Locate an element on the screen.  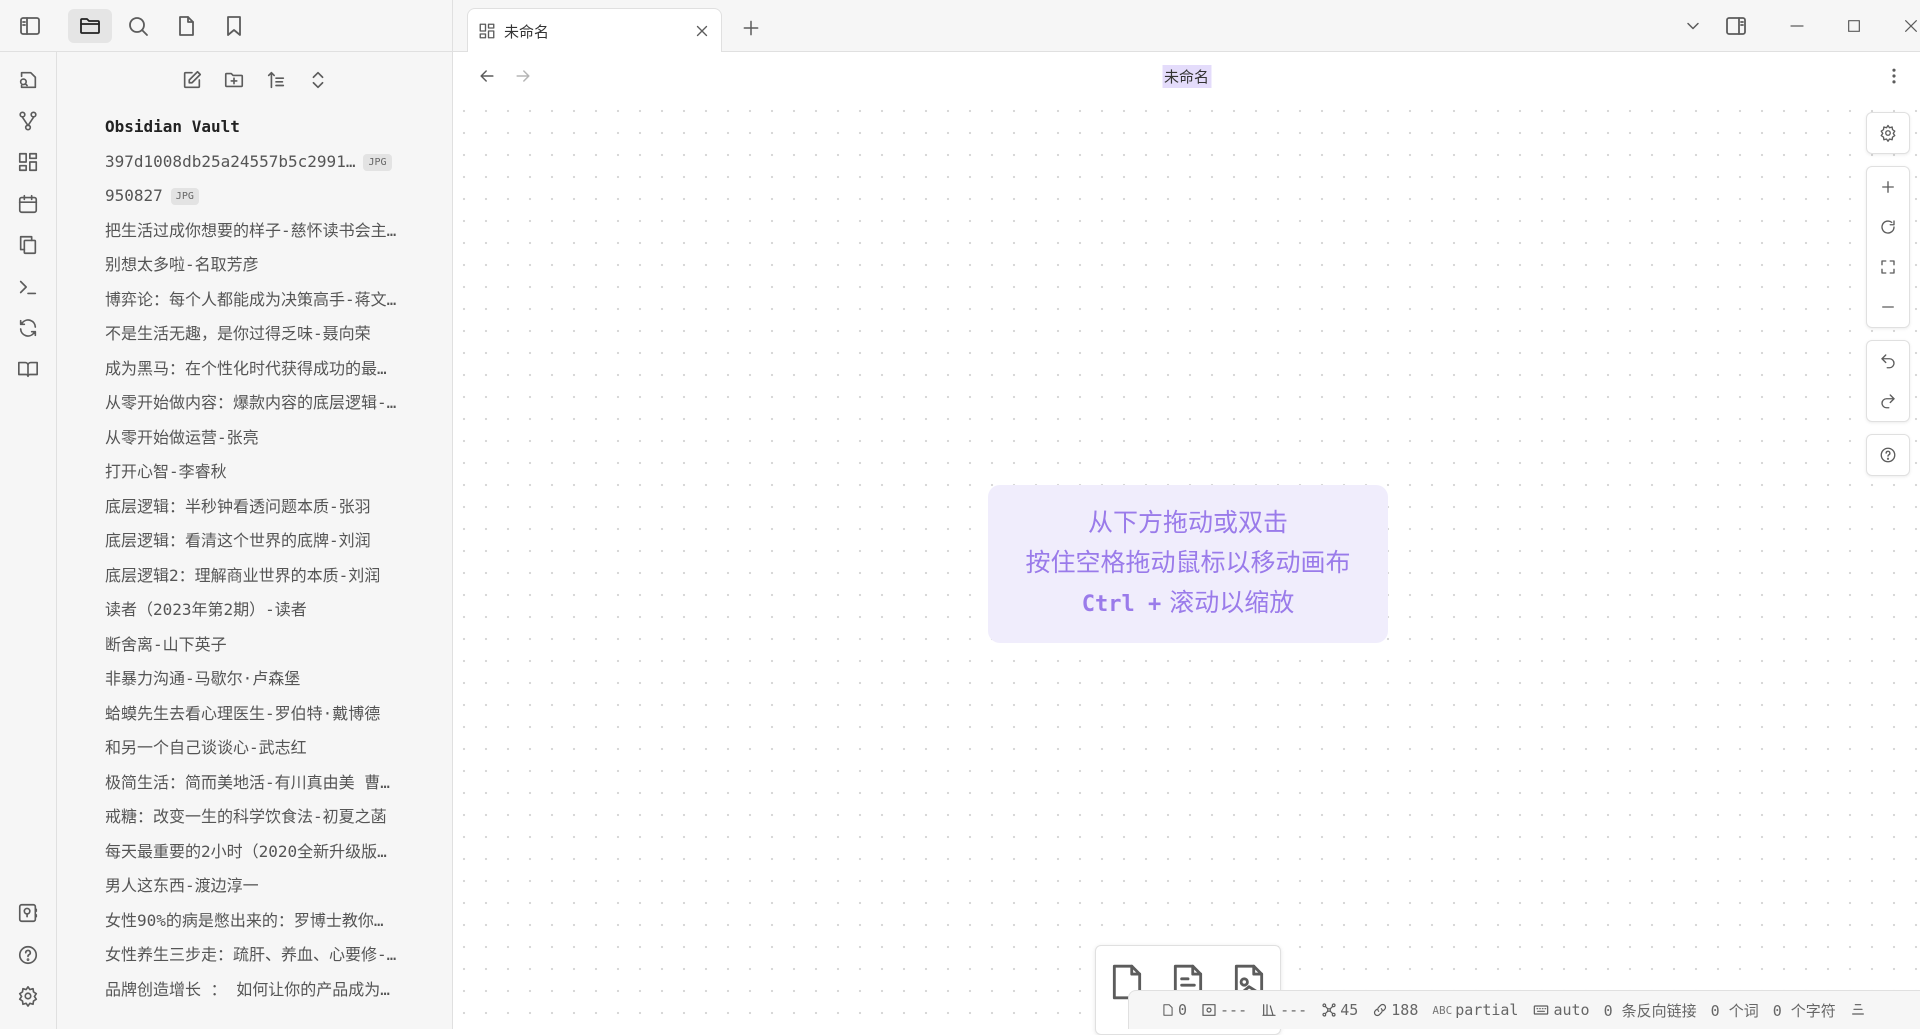
file-item: 读者（2023年第2期）-读者 is located at coordinates (265, 610).